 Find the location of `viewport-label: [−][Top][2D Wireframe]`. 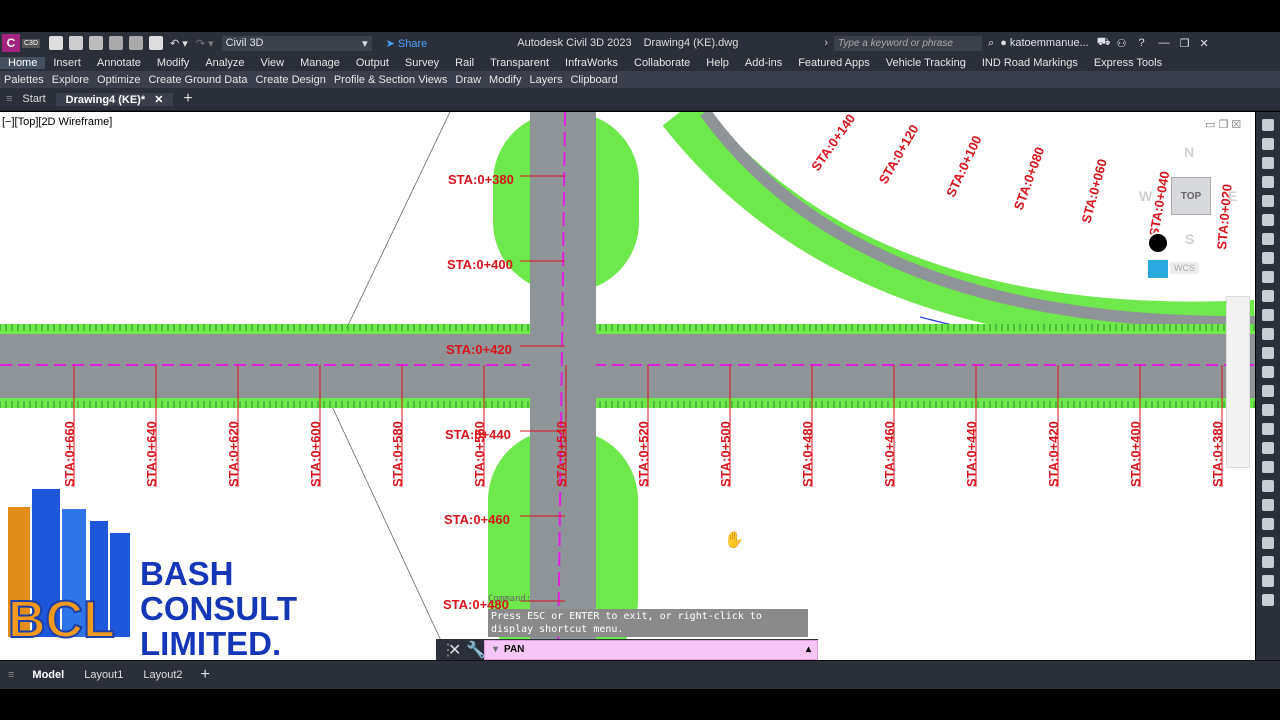

viewport-label: [−][Top][2D Wireframe] is located at coordinates (57, 122).